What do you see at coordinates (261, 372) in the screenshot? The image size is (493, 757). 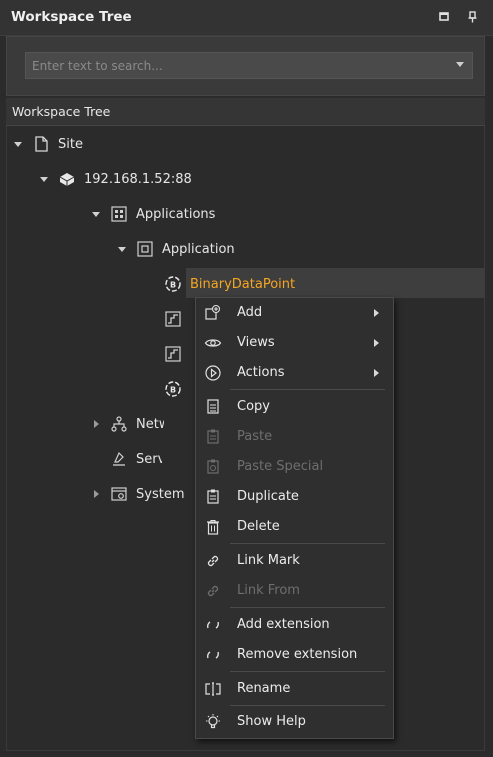 I see `menu-label-actions: Actions` at bounding box center [261, 372].